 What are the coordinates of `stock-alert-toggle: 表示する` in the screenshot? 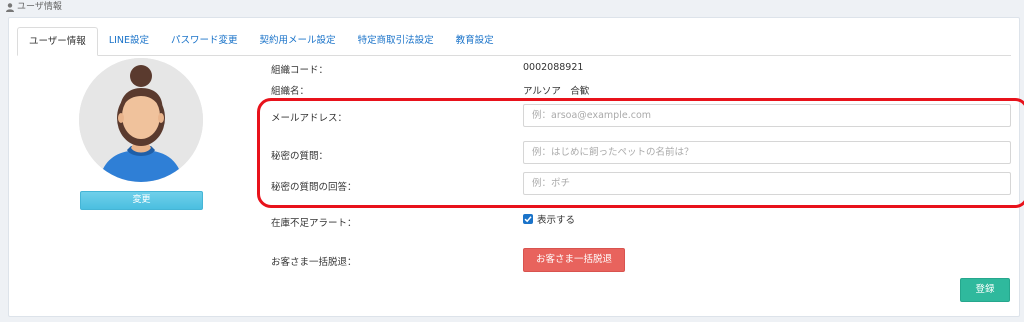 It's located at (549, 219).